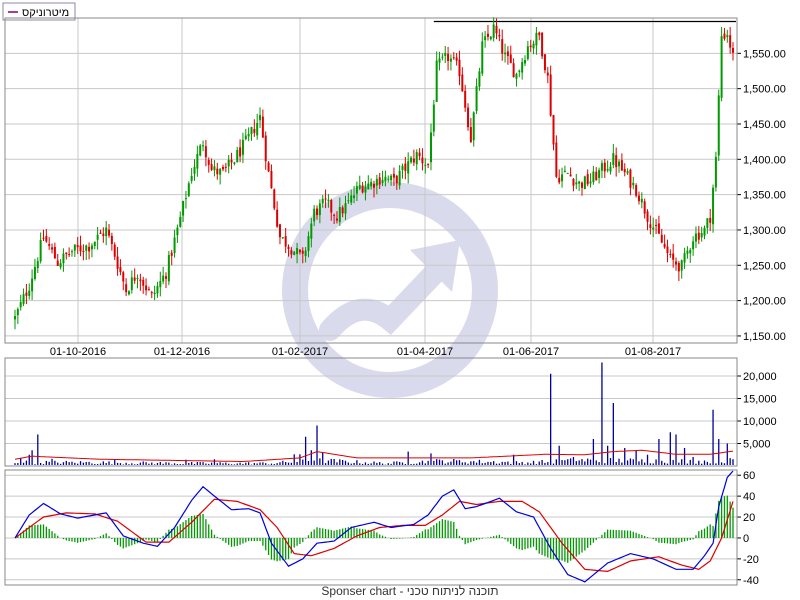 This screenshot has height=600, width=800. What do you see at coordinates (764, 231) in the screenshot?
I see `price-y-tick-label: 1,300.00` at bounding box center [764, 231].